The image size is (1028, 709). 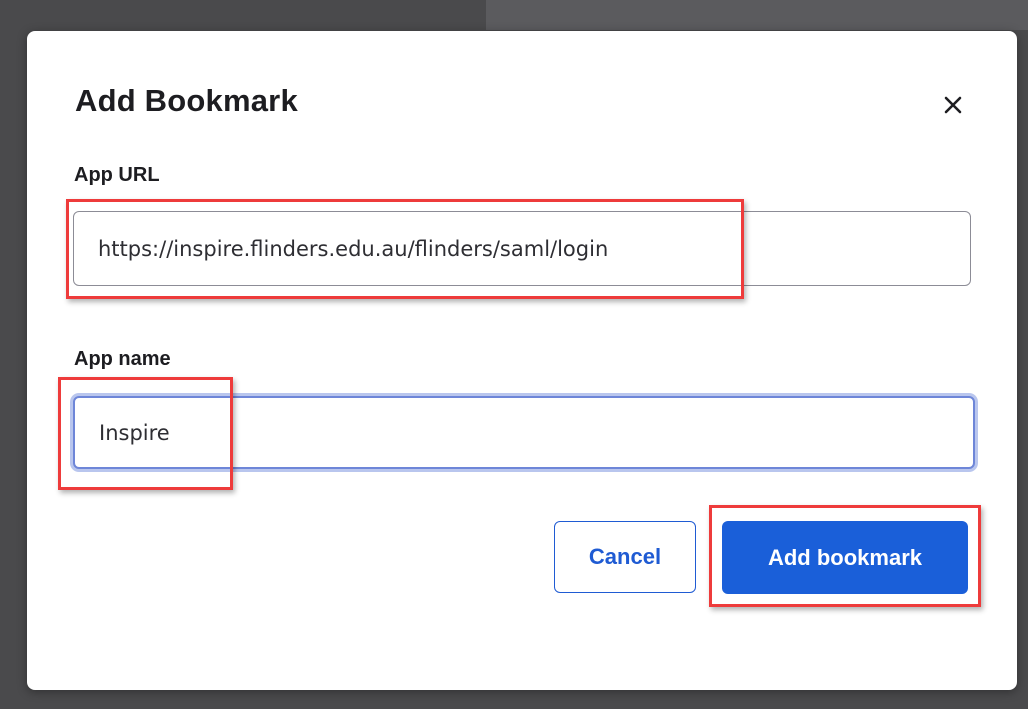 What do you see at coordinates (845, 557) in the screenshot?
I see `add-bookmark-button: Add bookmark` at bounding box center [845, 557].